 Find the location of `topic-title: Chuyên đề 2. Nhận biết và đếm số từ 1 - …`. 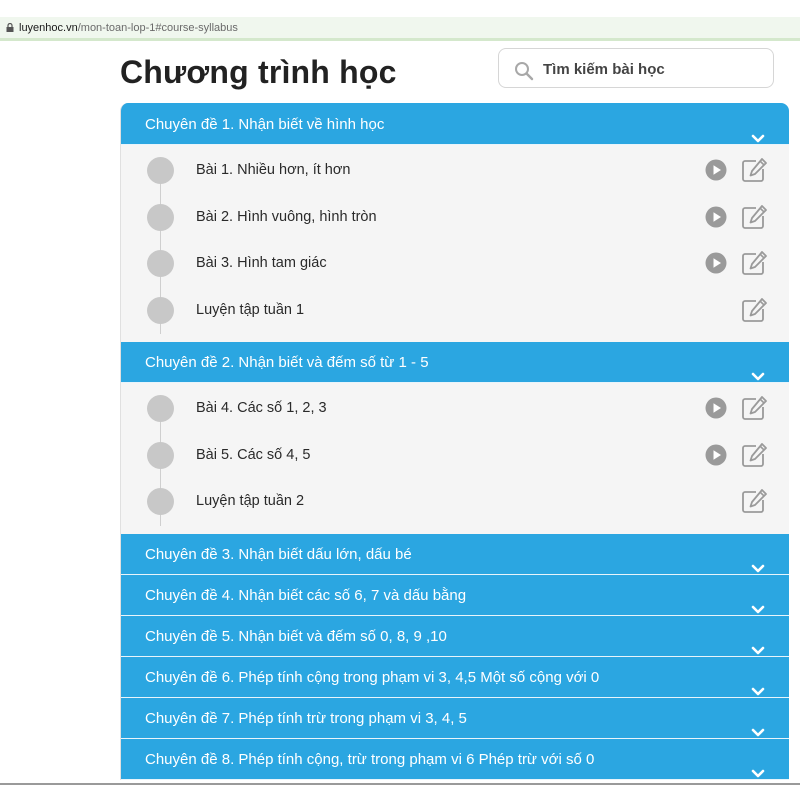

topic-title: Chuyên đề 2. Nhận biết và đếm số từ 1 - … is located at coordinates (287, 362).